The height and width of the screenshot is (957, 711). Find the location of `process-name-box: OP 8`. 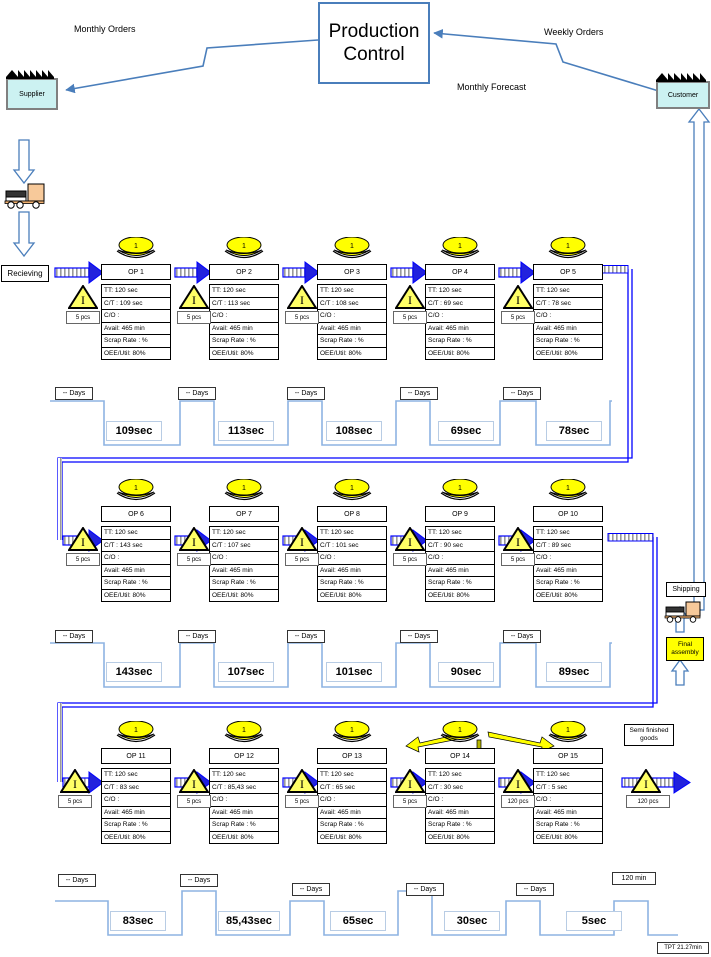

process-name-box: OP 8 is located at coordinates (352, 514).